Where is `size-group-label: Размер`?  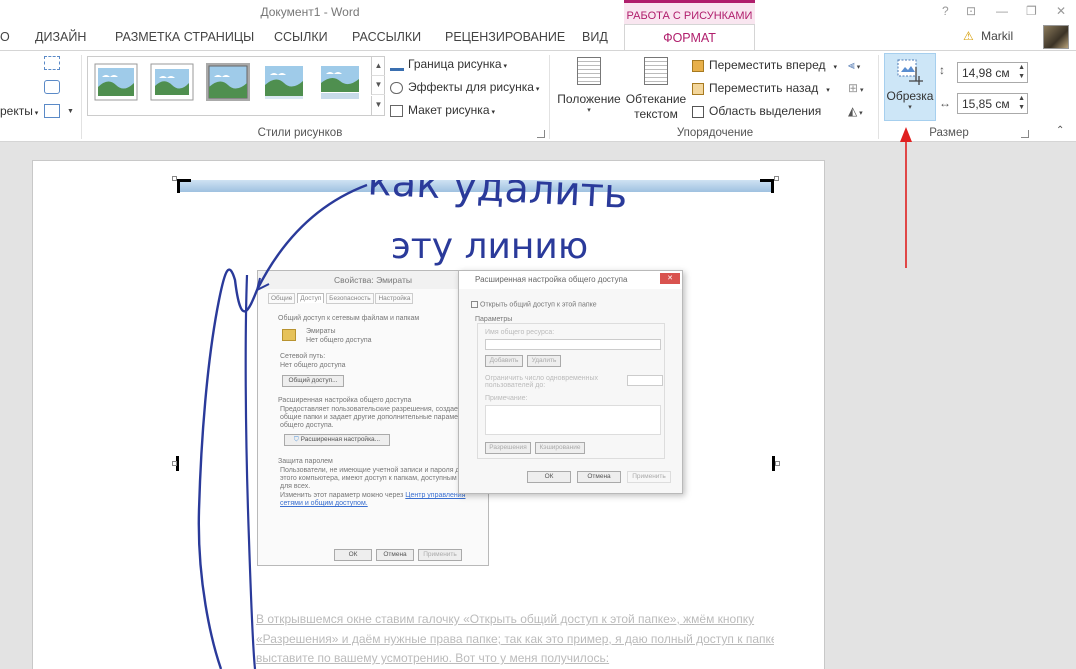 size-group-label: Размер is located at coordinates (949, 133).